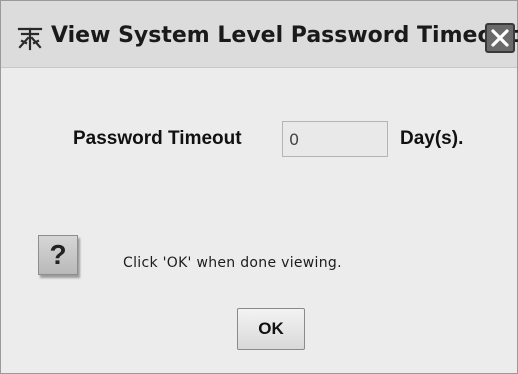  I want to click on info-message: Click 'OK' when done viewing., so click(232, 263).